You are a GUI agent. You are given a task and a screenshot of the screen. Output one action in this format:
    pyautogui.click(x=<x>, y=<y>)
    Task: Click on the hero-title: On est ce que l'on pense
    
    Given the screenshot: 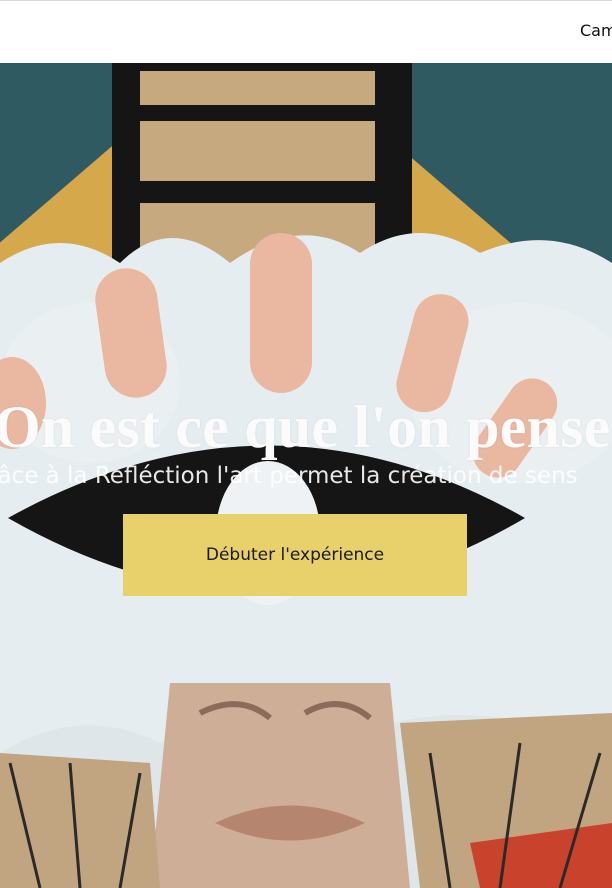 What is the action you would take?
    pyautogui.click(x=305, y=427)
    